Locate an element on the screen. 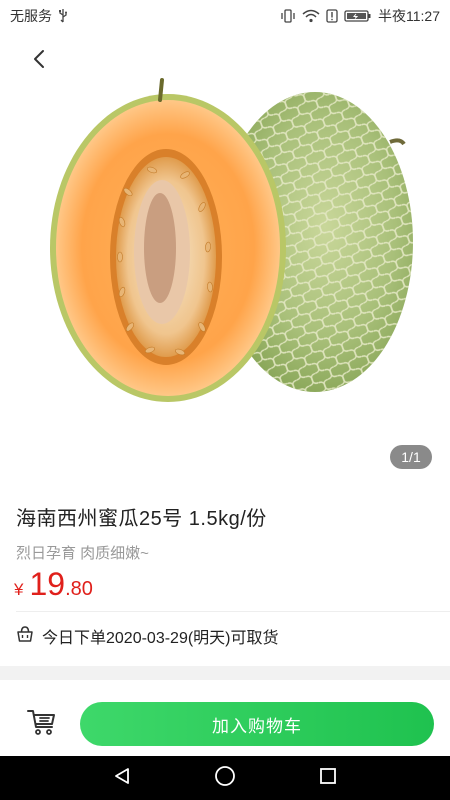  battery-icon is located at coordinates (358, 16).